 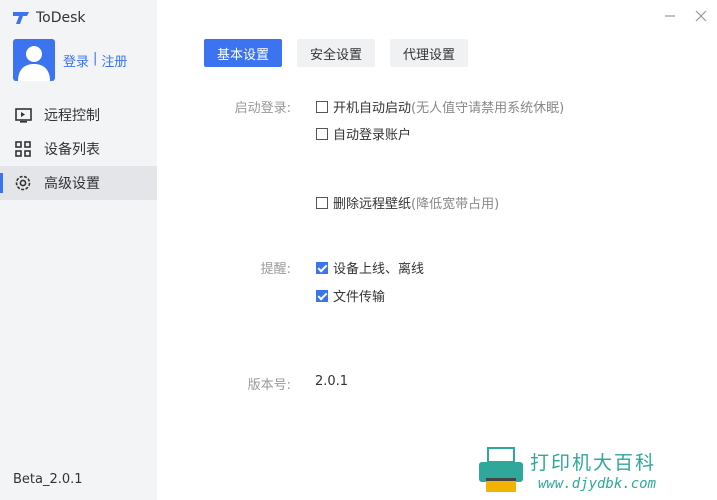 What do you see at coordinates (76, 60) in the screenshot?
I see `login-link: 登录` at bounding box center [76, 60].